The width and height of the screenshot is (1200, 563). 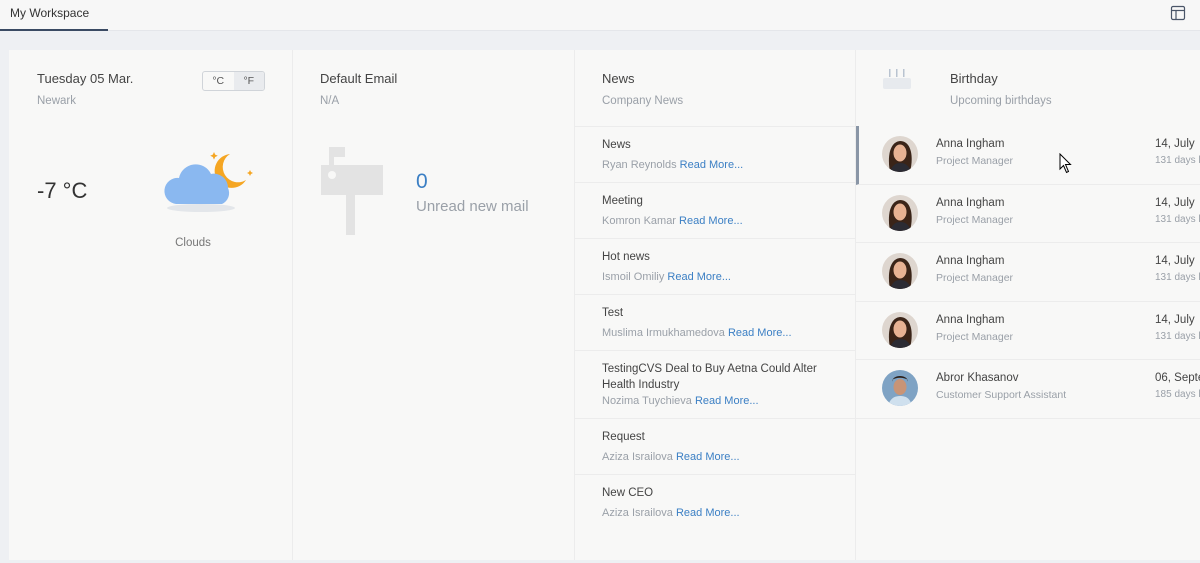 I want to click on mailbox-icon, so click(x=352, y=191).